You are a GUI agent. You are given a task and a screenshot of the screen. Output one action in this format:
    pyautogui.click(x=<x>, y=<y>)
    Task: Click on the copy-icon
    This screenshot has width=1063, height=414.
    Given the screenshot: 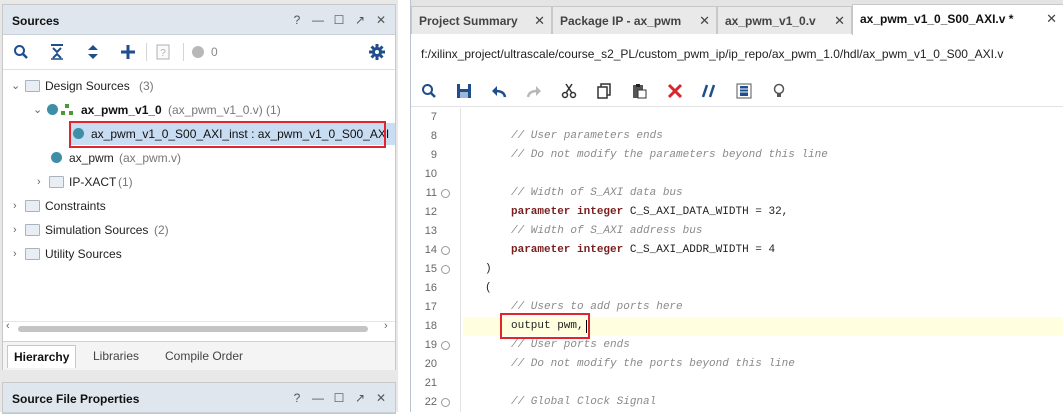 What is the action you would take?
    pyautogui.click(x=604, y=91)
    